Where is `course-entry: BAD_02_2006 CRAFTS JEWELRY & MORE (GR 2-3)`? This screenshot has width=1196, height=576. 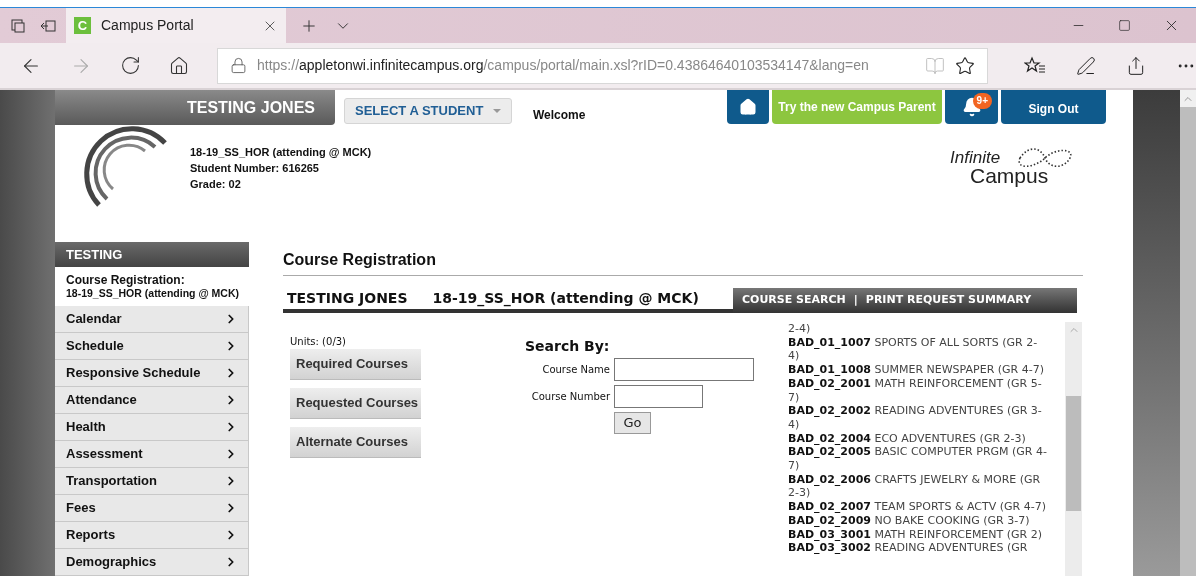
course-entry: BAD_02_2006 CRAFTS JEWELRY & MORE (GR 2-3) is located at coordinates (917, 486).